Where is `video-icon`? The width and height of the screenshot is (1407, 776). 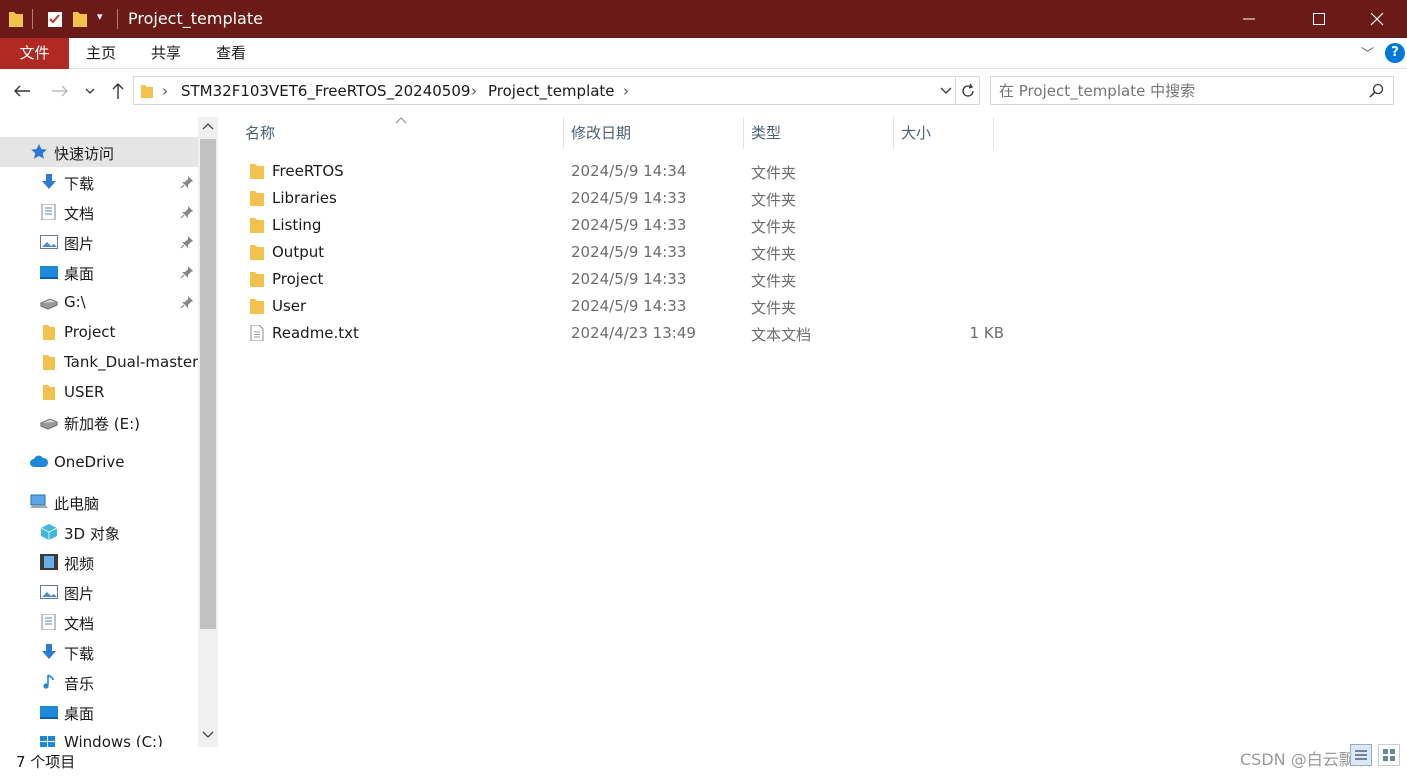
video-icon is located at coordinates (49, 562).